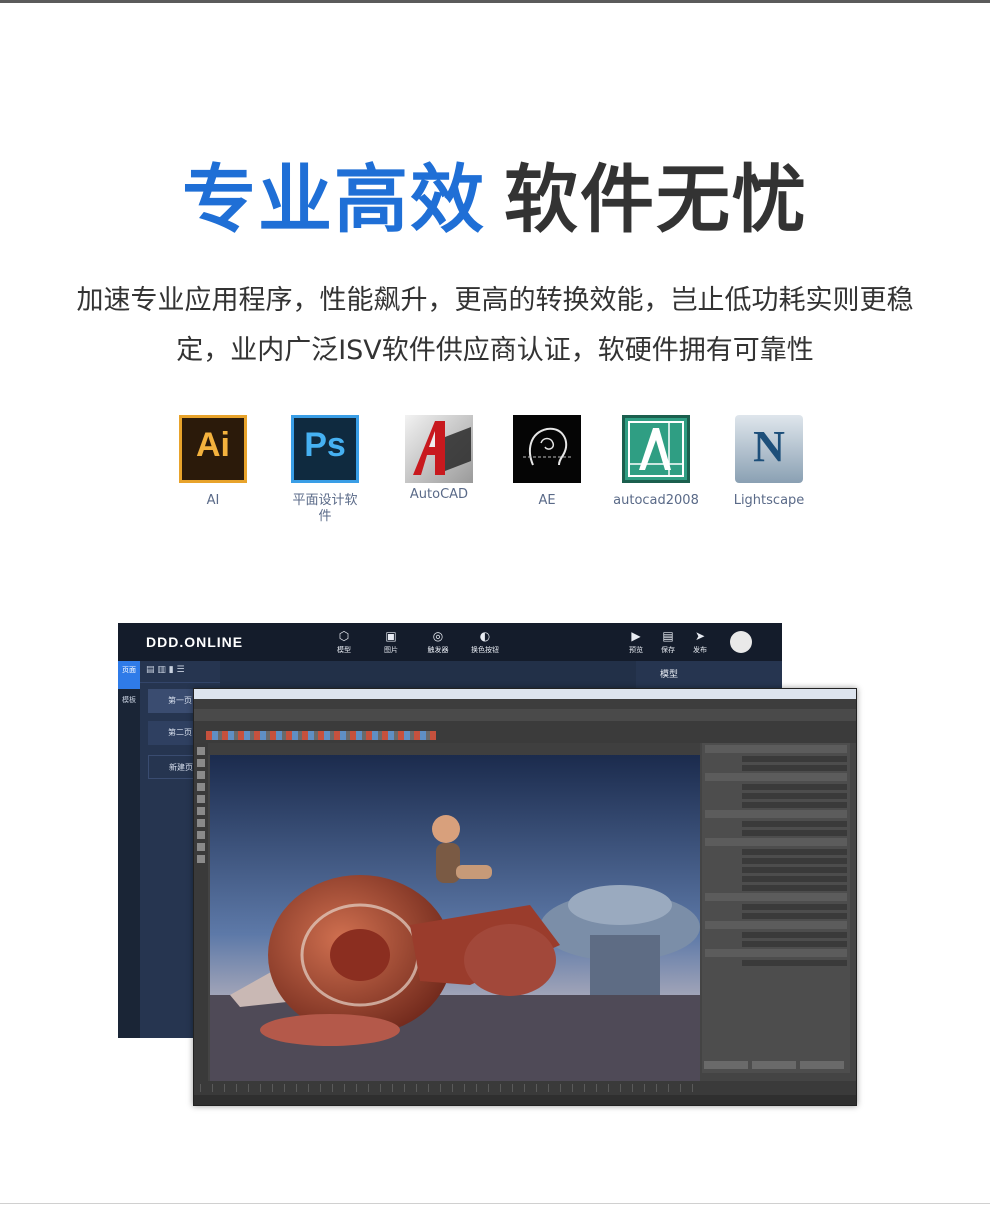 This screenshot has width=990, height=1207. I want to click on after-effects-icon, so click(547, 449).